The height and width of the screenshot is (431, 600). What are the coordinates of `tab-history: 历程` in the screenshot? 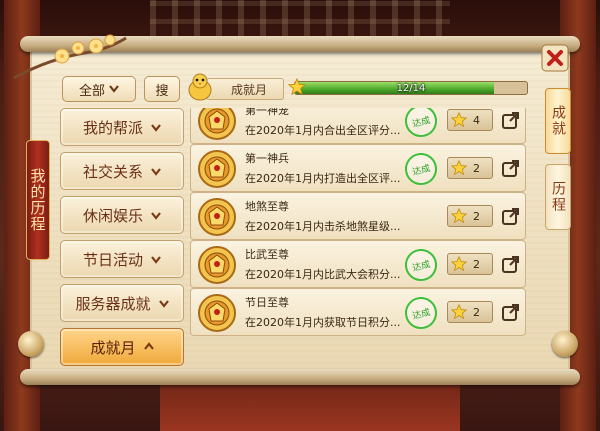 It's located at (558, 197).